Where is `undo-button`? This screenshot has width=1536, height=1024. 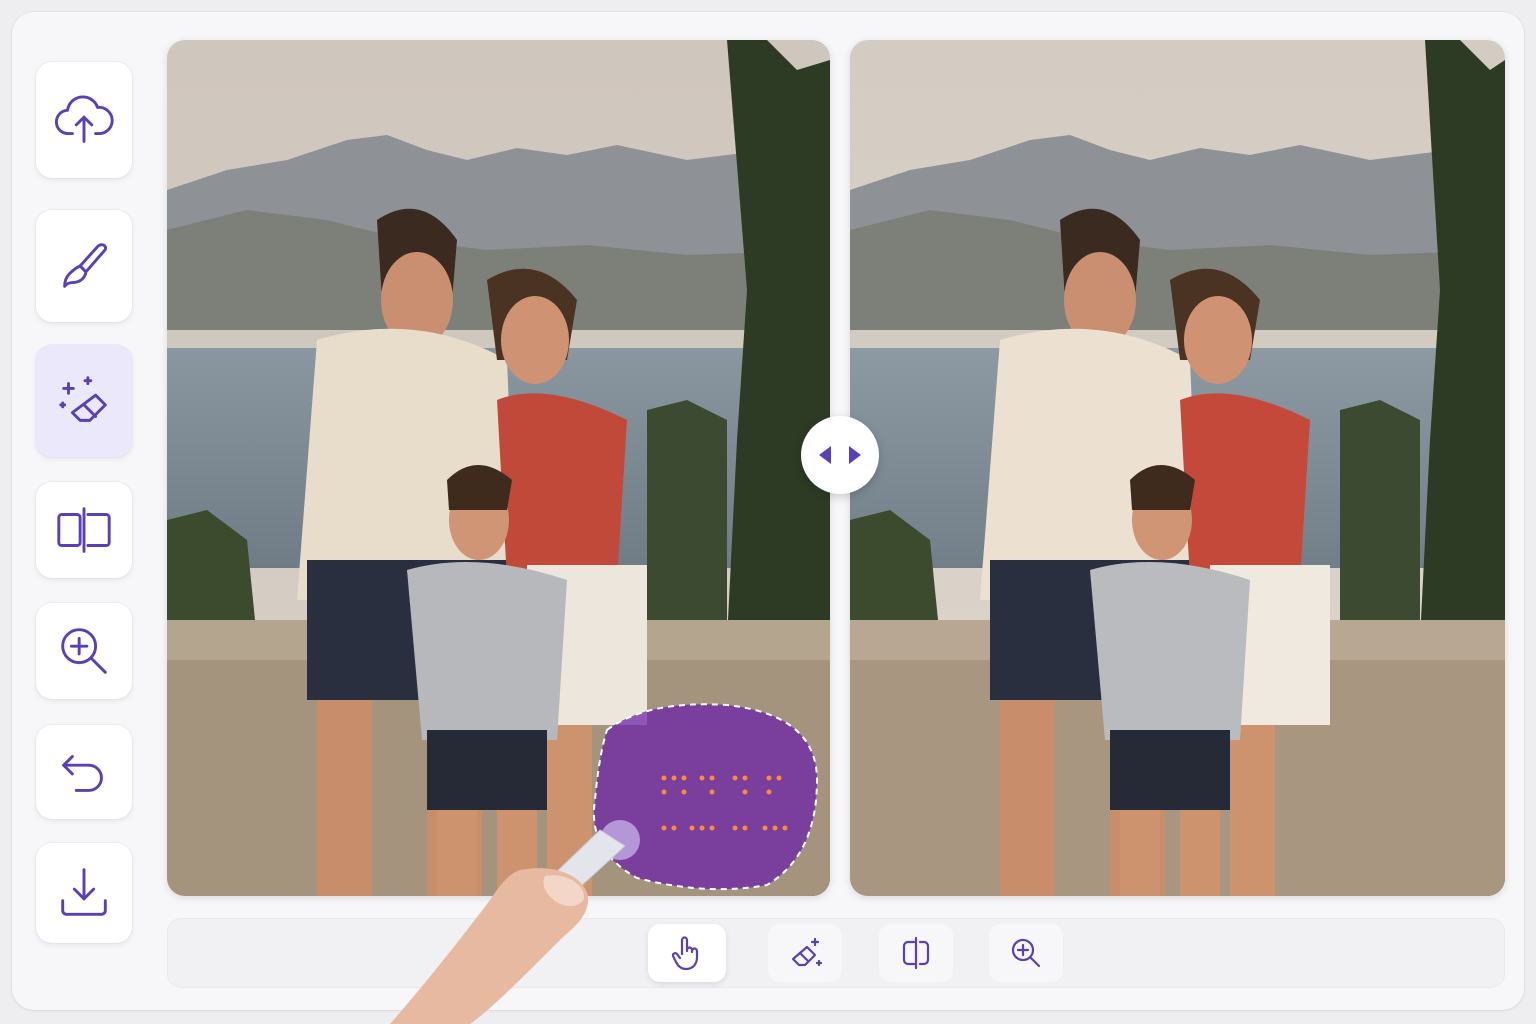 undo-button is located at coordinates (84, 772).